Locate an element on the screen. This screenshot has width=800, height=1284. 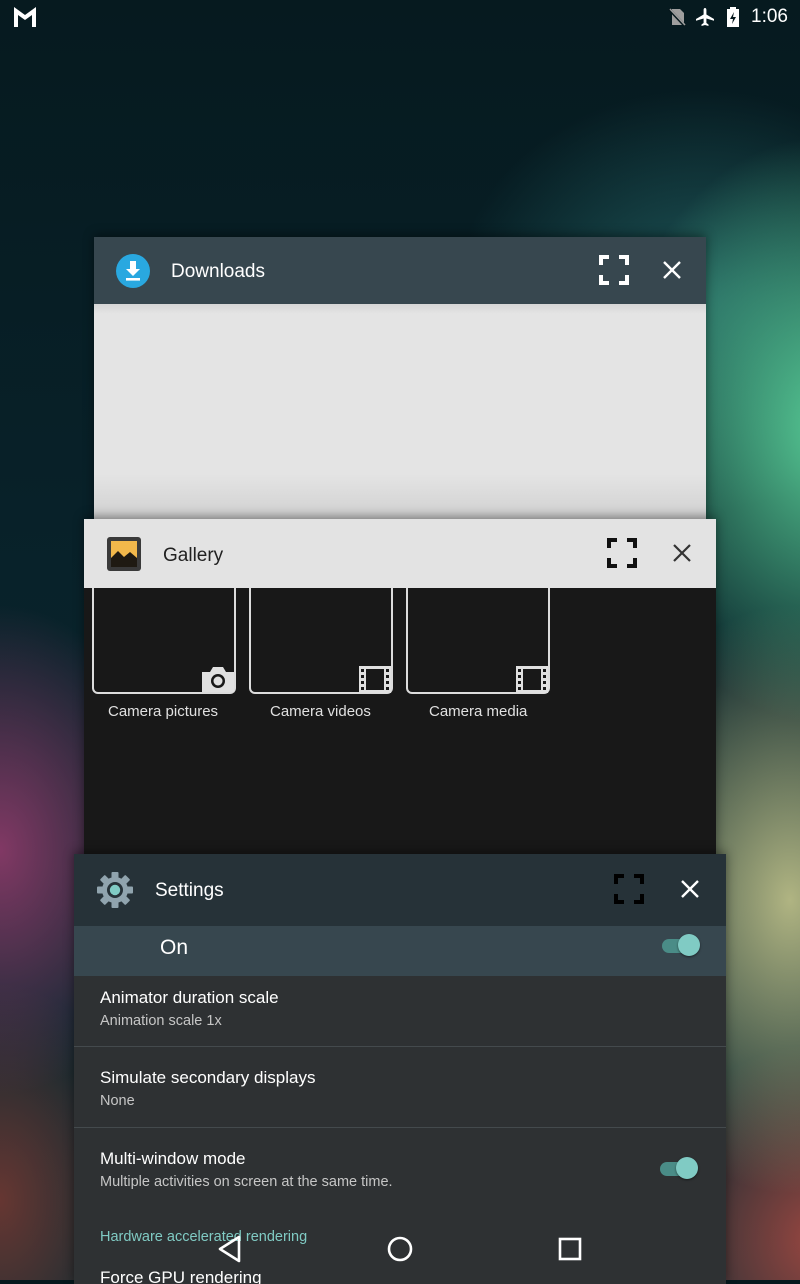
settings-gear-icon is located at coordinates (115, 890).